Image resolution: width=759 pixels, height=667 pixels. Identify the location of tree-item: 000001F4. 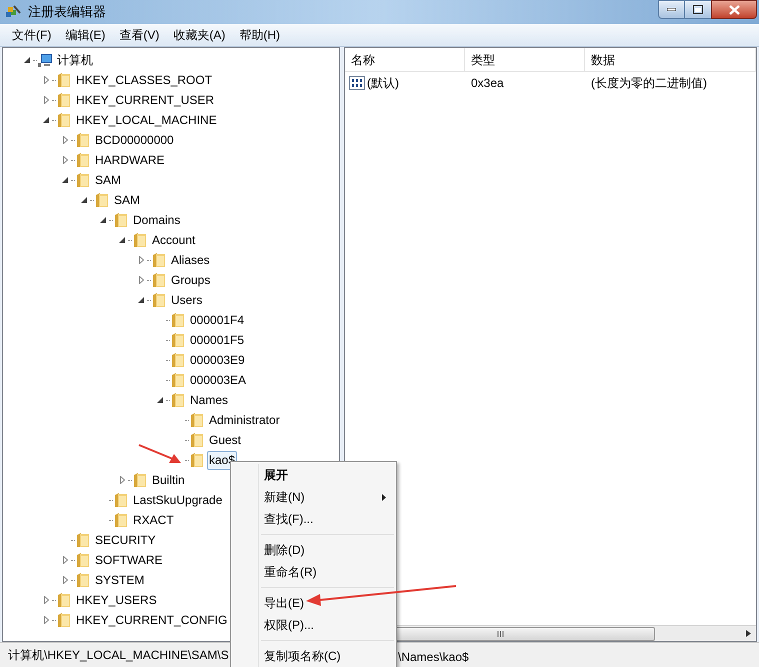
(217, 320).